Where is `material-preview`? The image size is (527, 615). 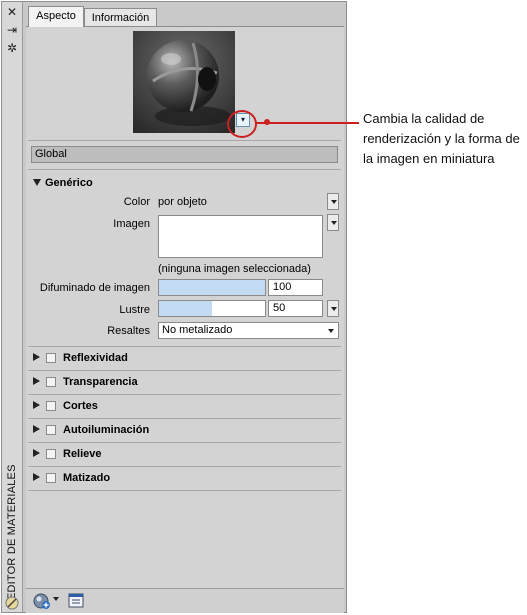
material-preview is located at coordinates (184, 82).